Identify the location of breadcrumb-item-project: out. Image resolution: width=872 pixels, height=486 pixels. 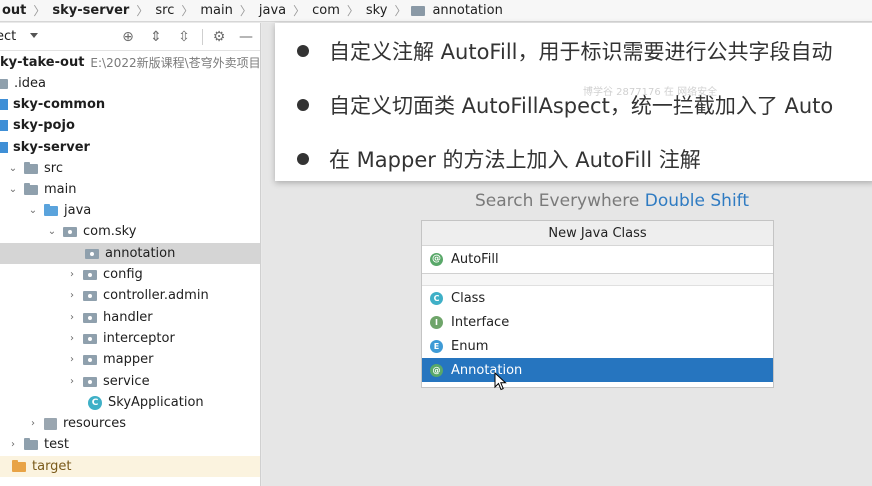
(14, 10).